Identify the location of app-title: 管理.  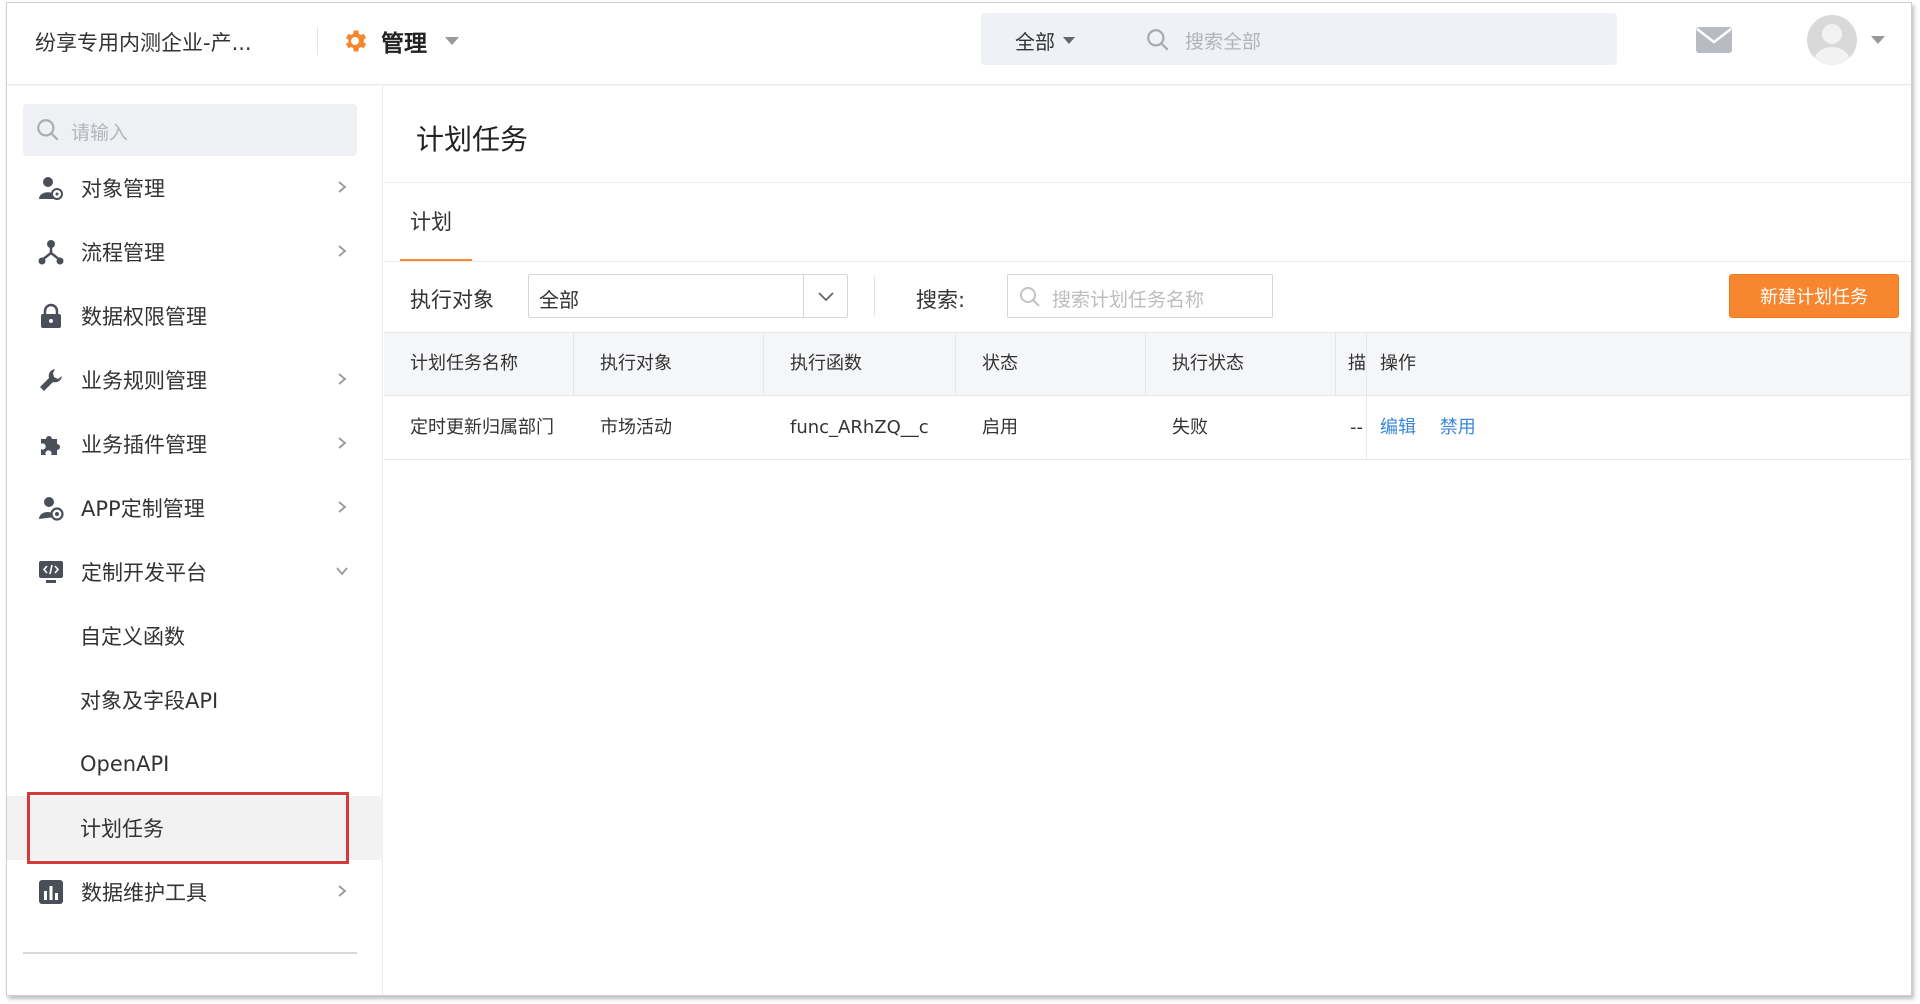
(404, 44).